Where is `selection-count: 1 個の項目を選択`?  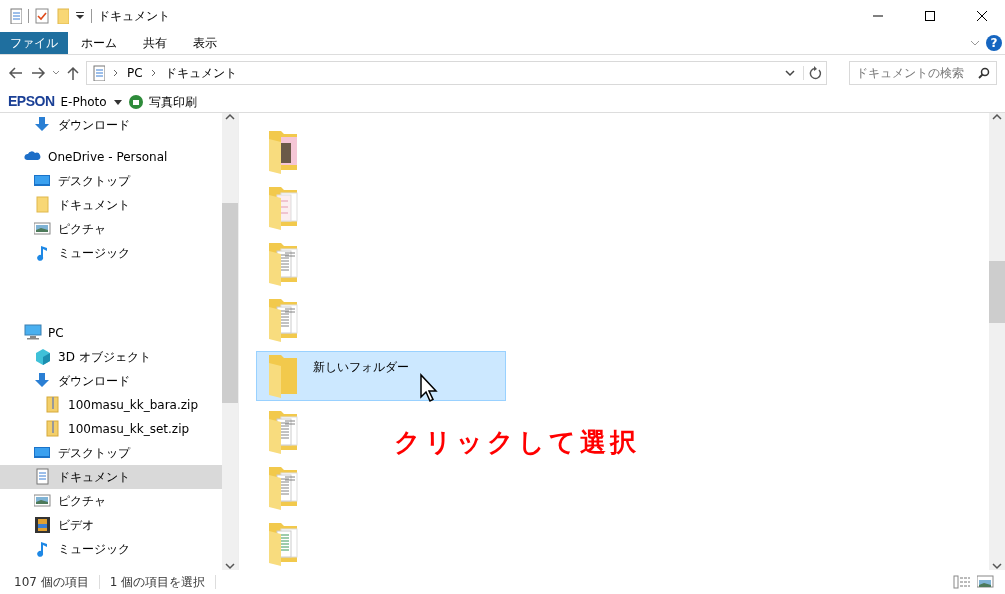
selection-count: 1 個の項目を選択 is located at coordinates (157, 582).